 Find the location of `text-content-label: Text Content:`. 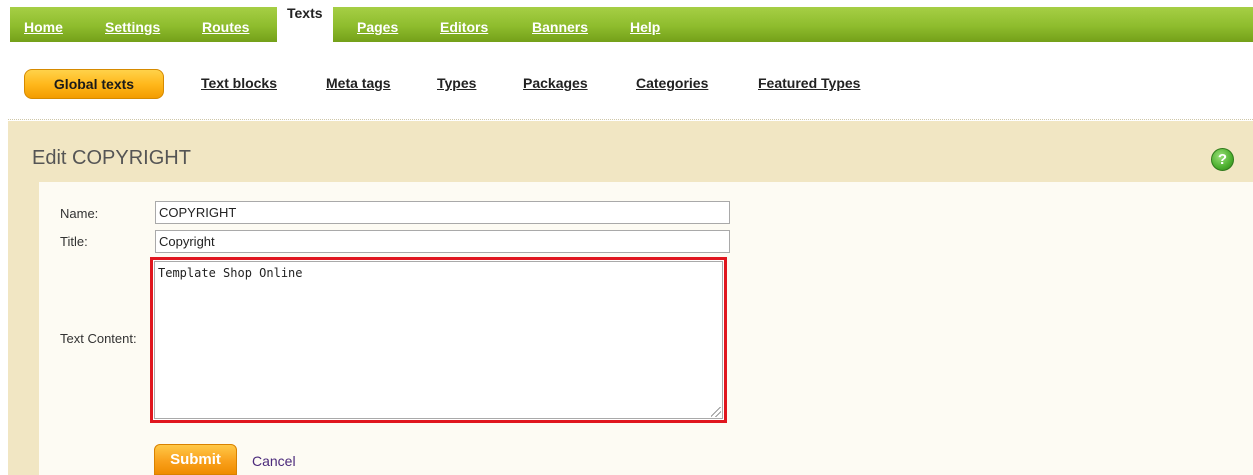

text-content-label: Text Content: is located at coordinates (98, 338).